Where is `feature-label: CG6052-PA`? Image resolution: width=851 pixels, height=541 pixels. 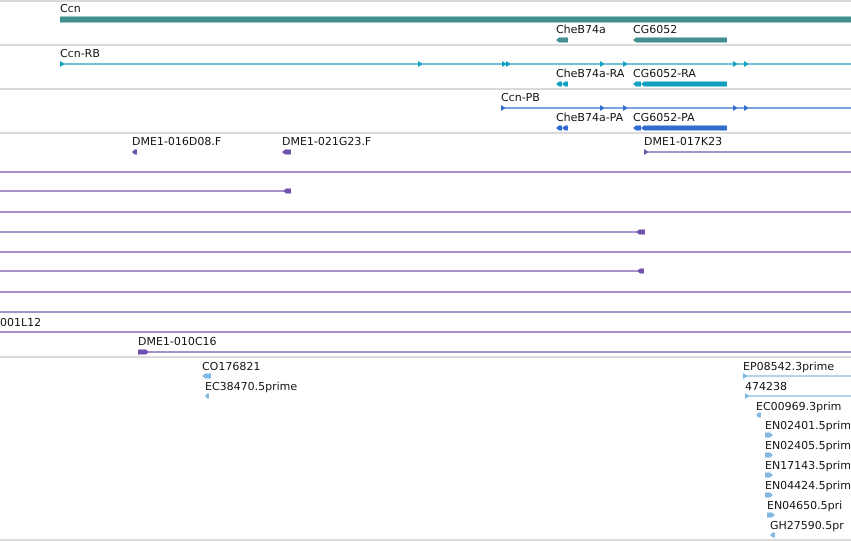
feature-label: CG6052-PA is located at coordinates (664, 117).